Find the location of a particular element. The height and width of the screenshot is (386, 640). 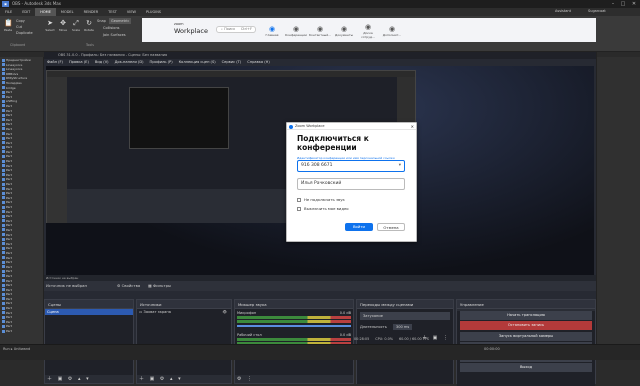

obs-menu-item: Правка (E) is located at coordinates (79, 62).